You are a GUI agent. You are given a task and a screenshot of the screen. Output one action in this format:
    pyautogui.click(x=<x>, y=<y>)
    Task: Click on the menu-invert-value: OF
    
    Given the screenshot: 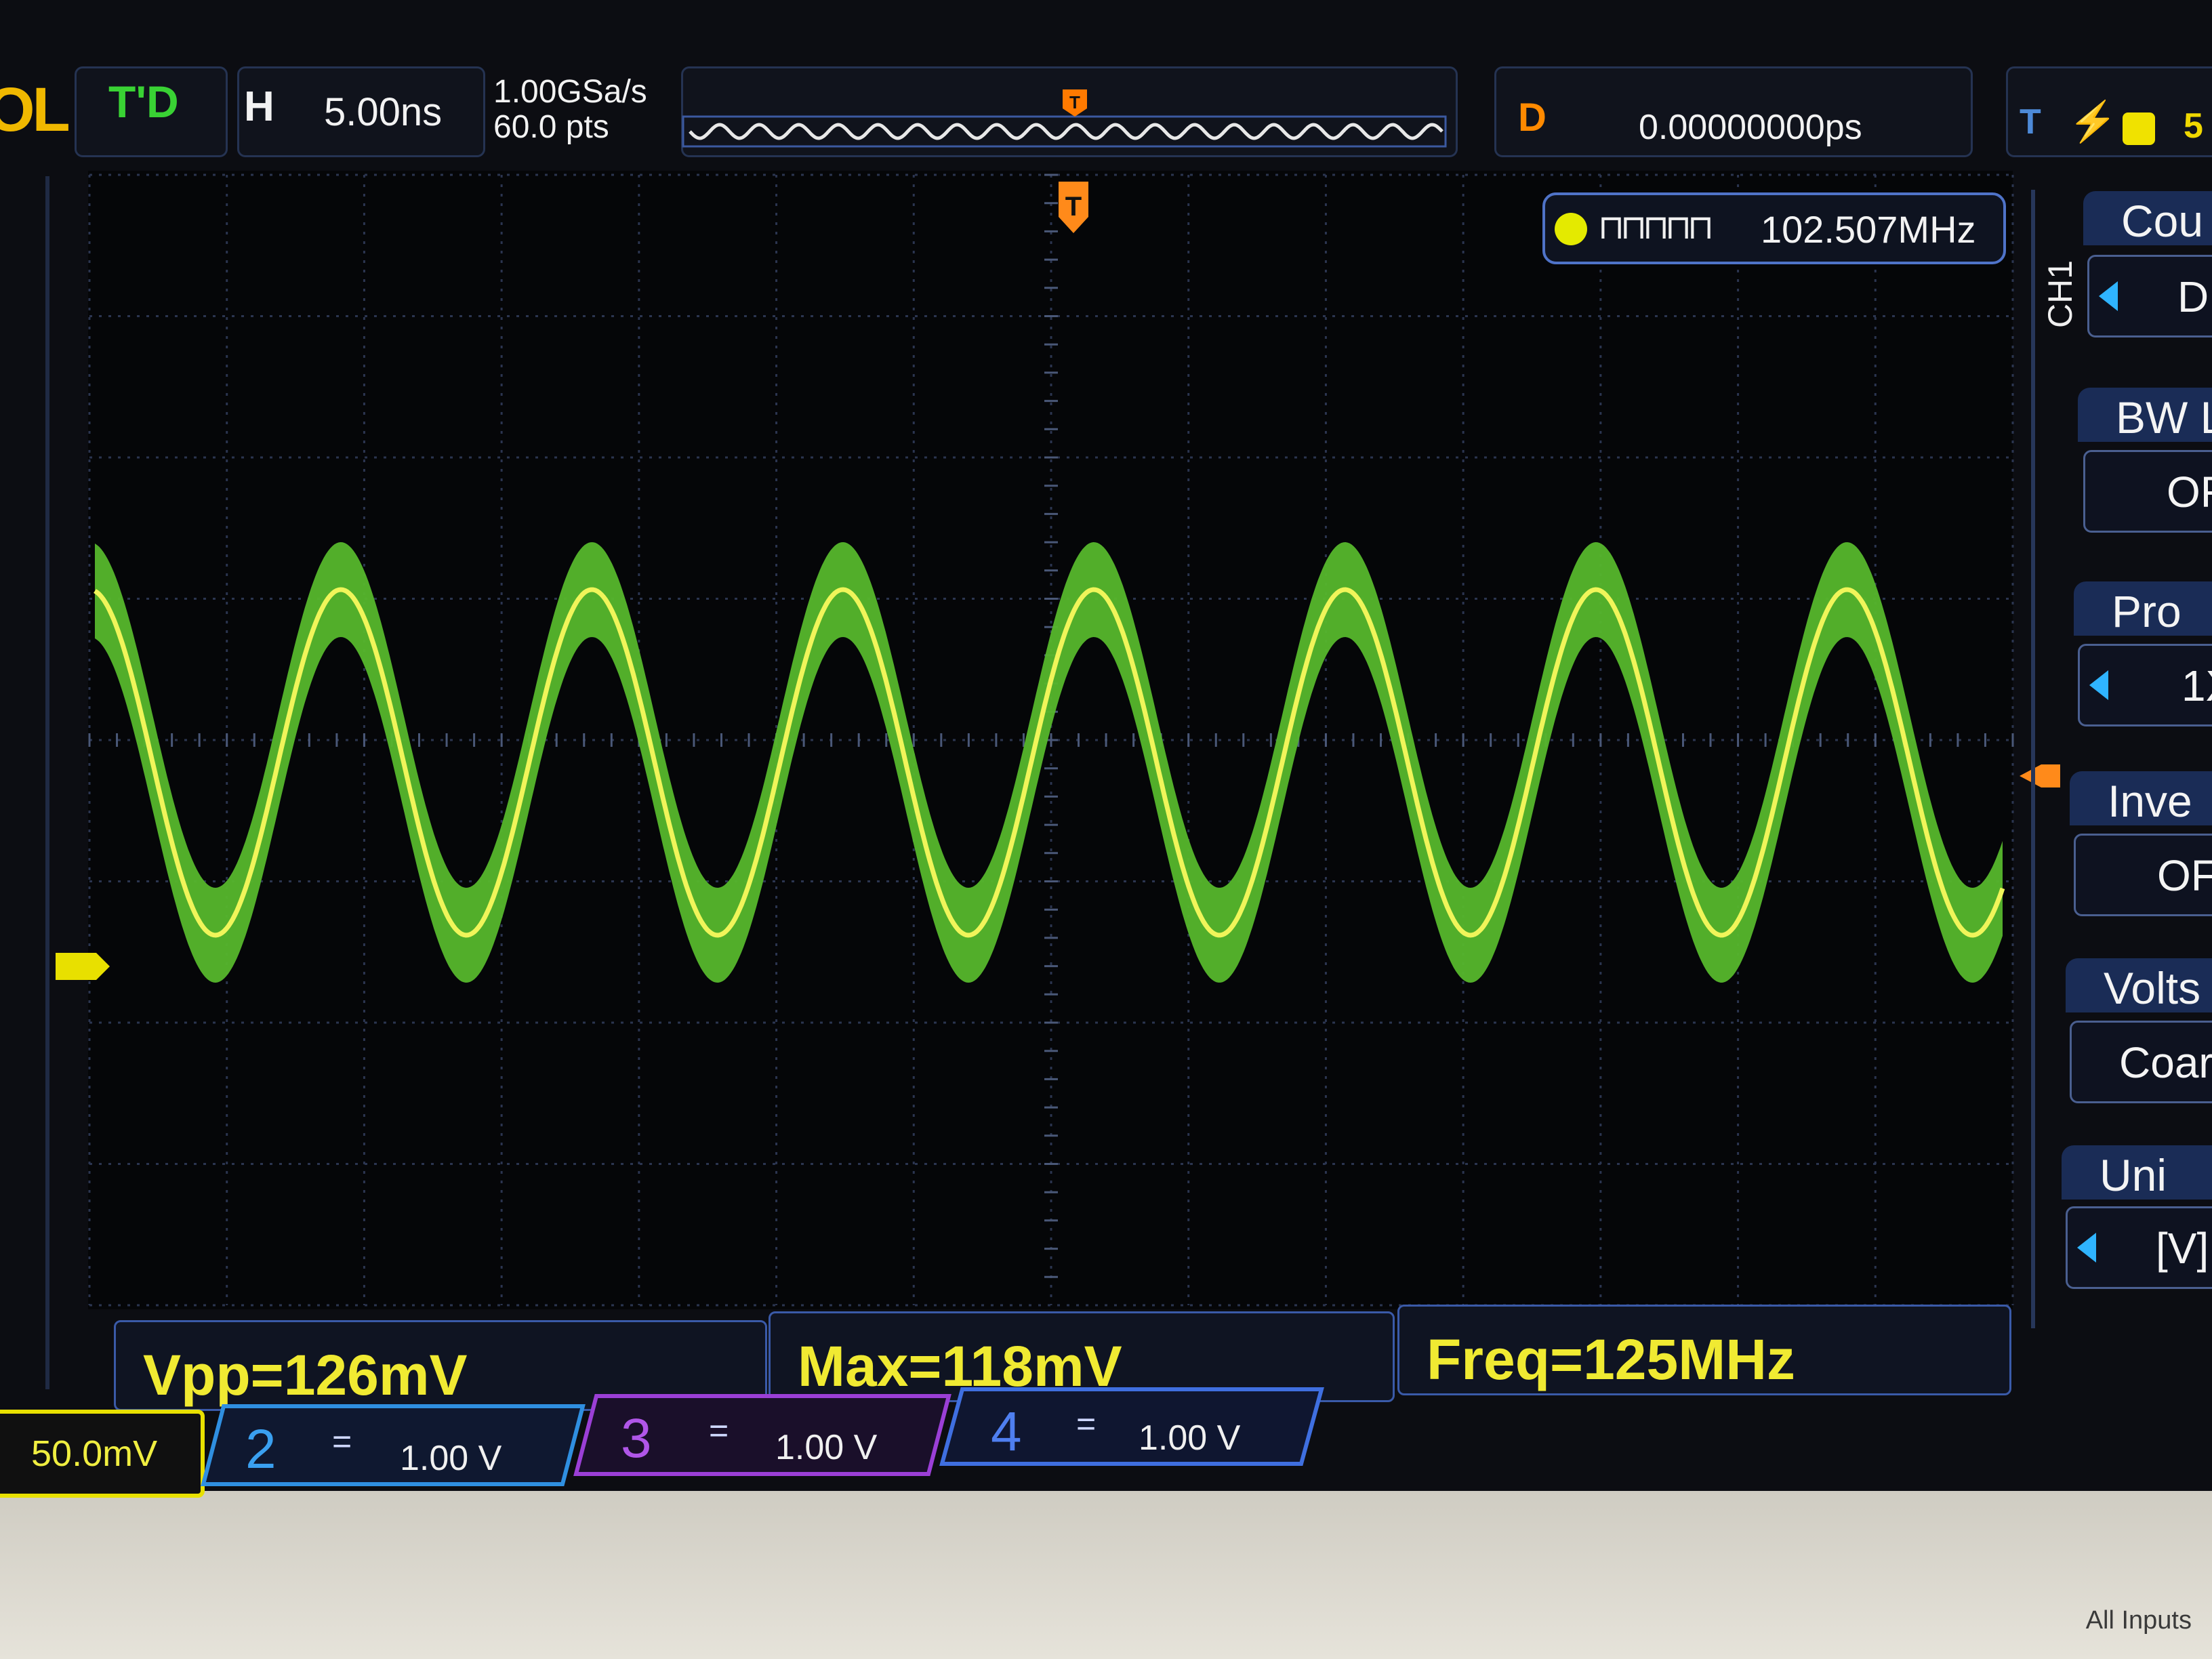 What is the action you would take?
    pyautogui.click(x=2143, y=875)
    